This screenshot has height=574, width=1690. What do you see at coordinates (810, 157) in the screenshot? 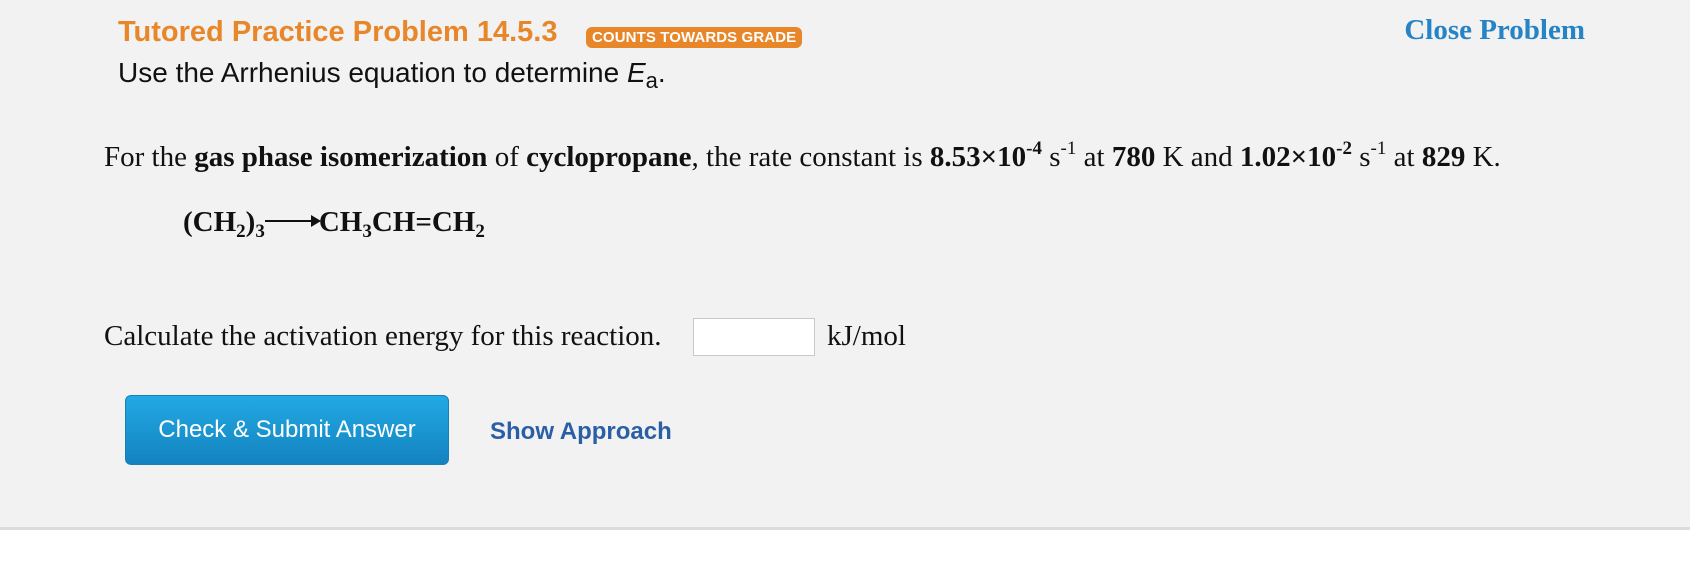
I see `statement-text: , the rate constant is` at bounding box center [810, 157].